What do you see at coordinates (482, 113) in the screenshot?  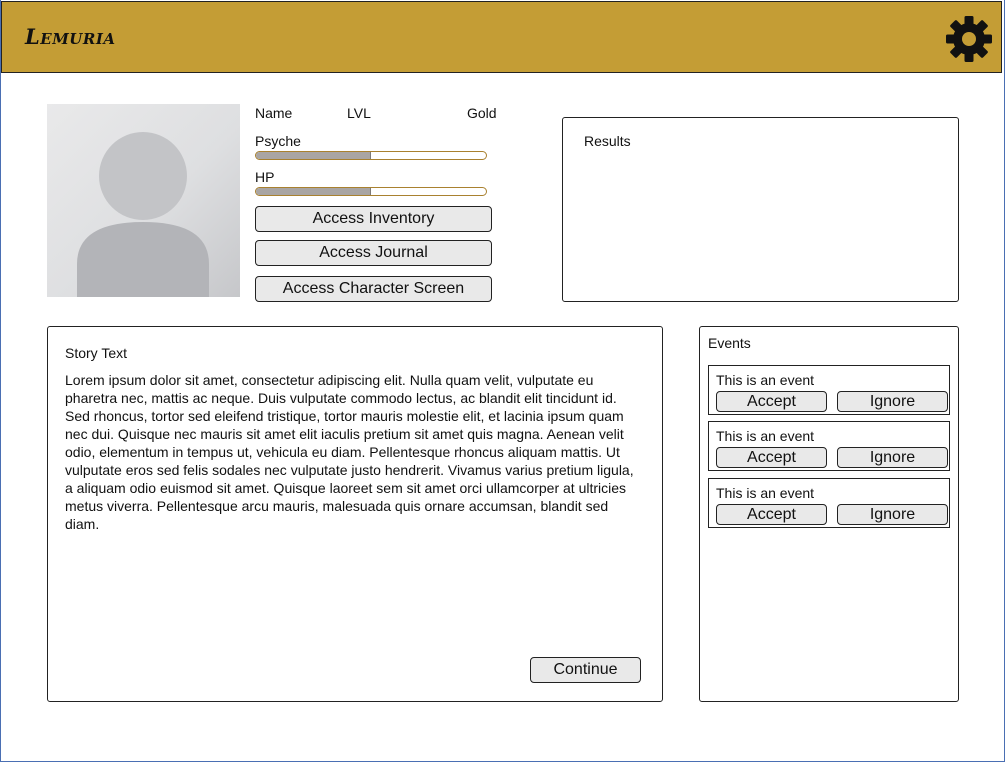 I see `gold-label: Gold` at bounding box center [482, 113].